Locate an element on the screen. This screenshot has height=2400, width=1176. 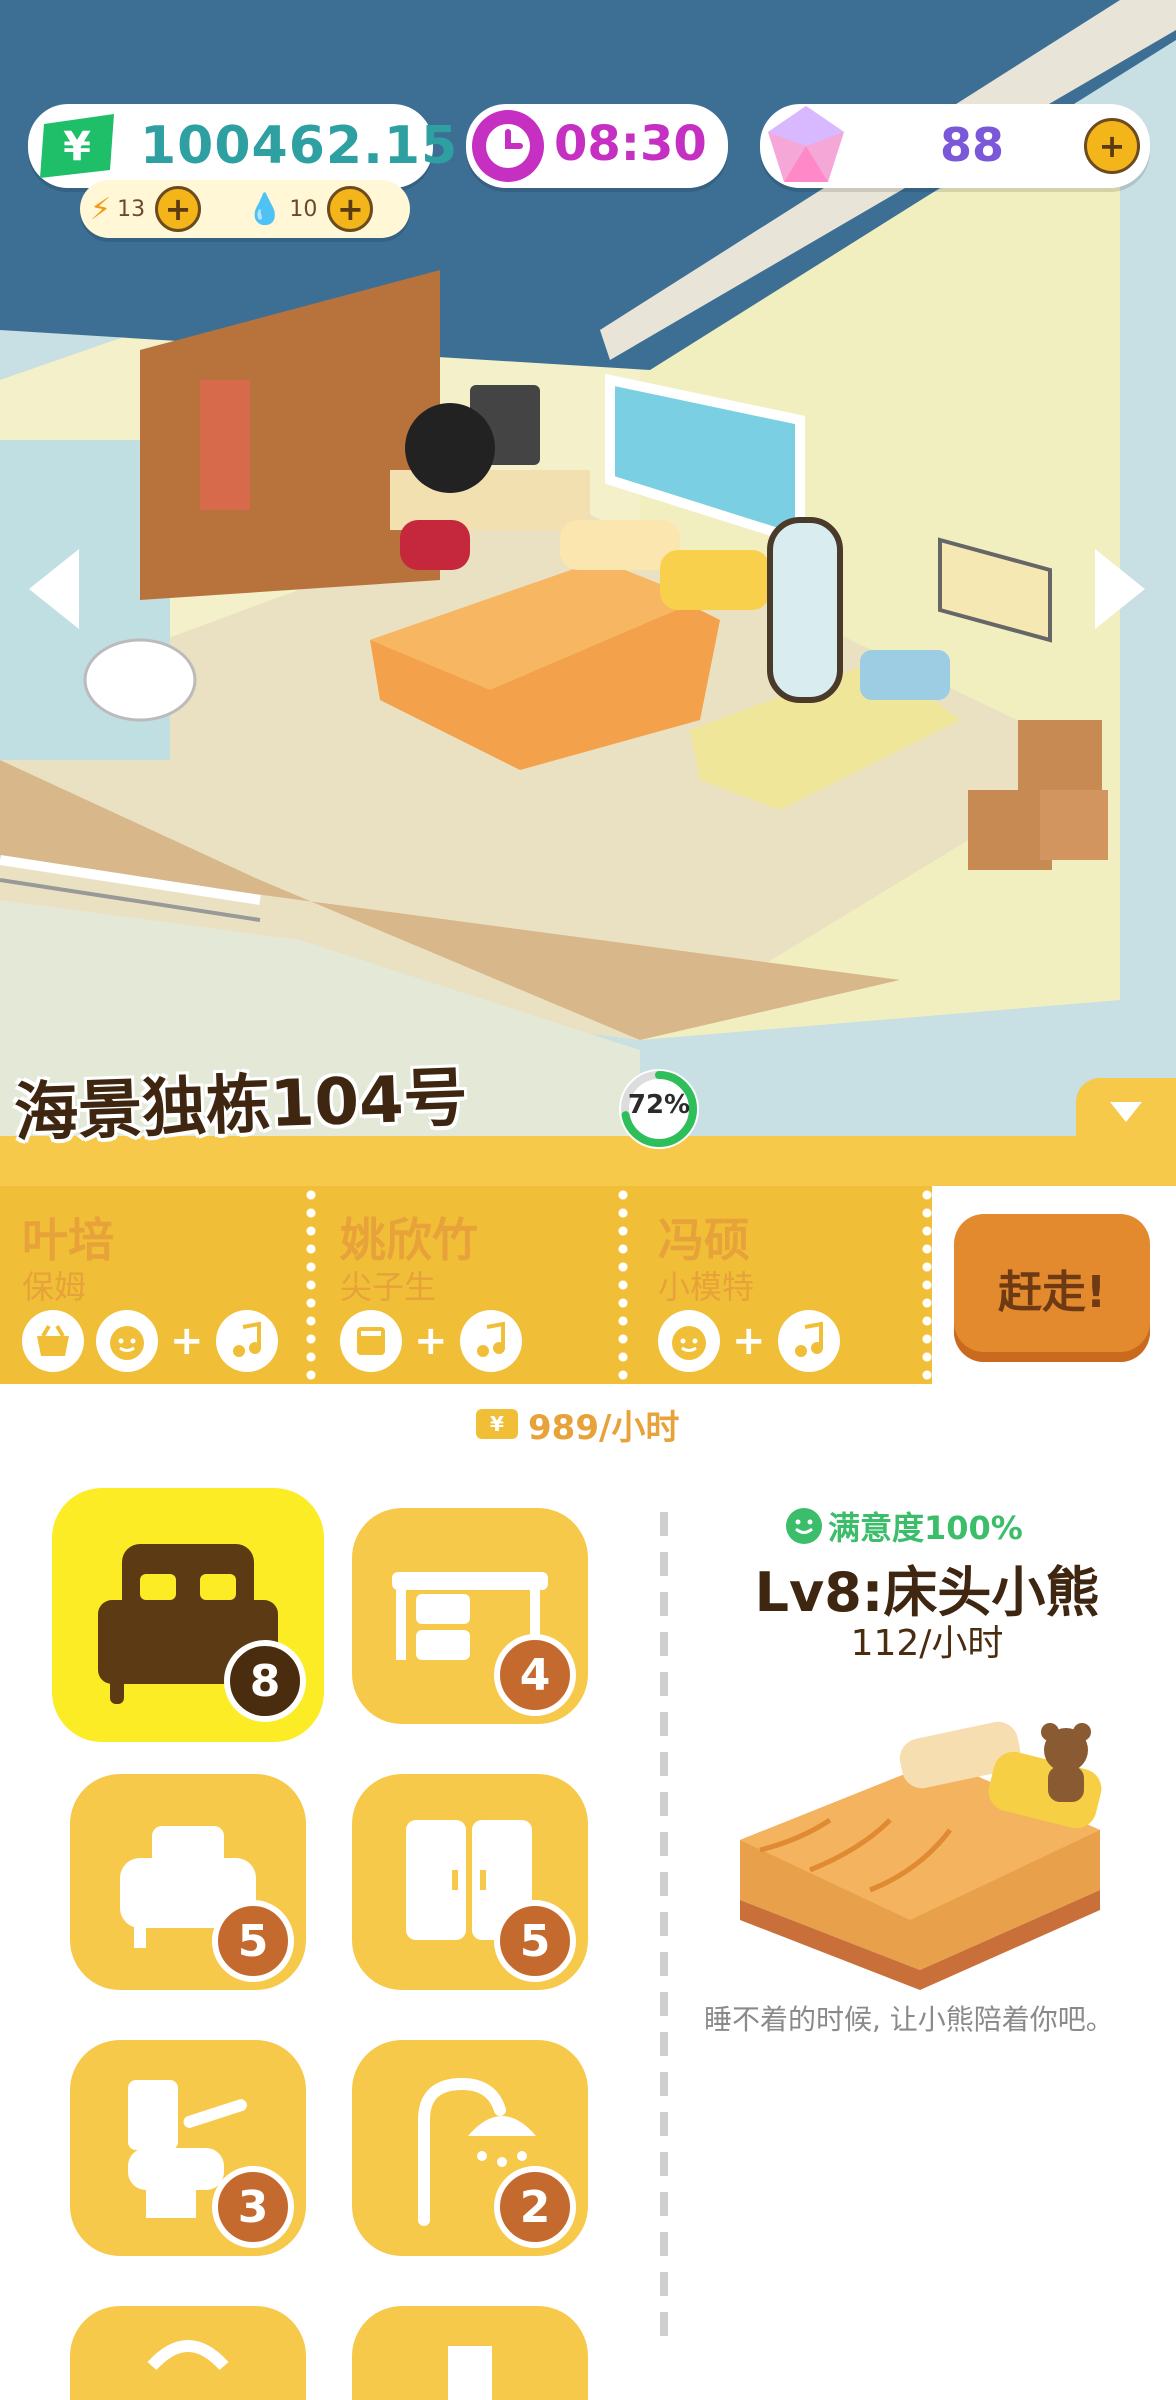
next-room-arrow-icon is located at coordinates (1120, 589).